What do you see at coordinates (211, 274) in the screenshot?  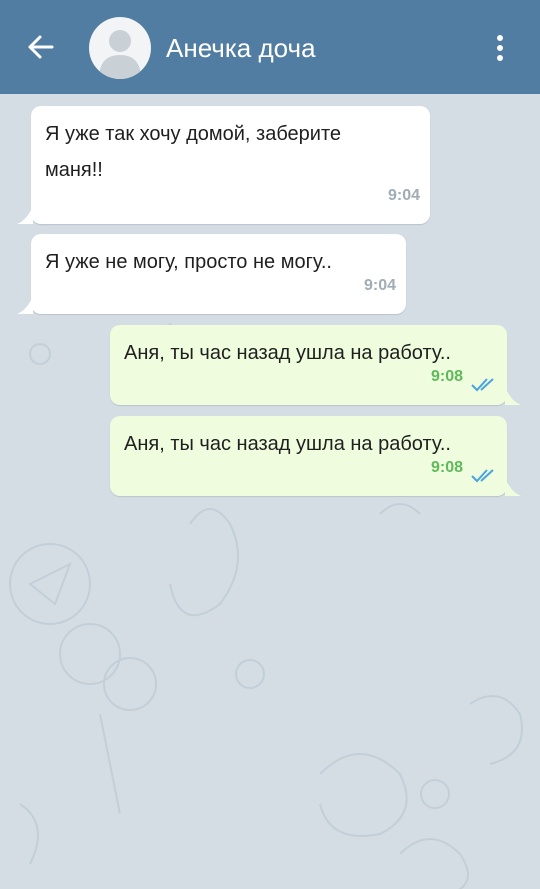 I see `message-bubble-incoming: Я уже не могу, просто не могу.. 9:04` at bounding box center [211, 274].